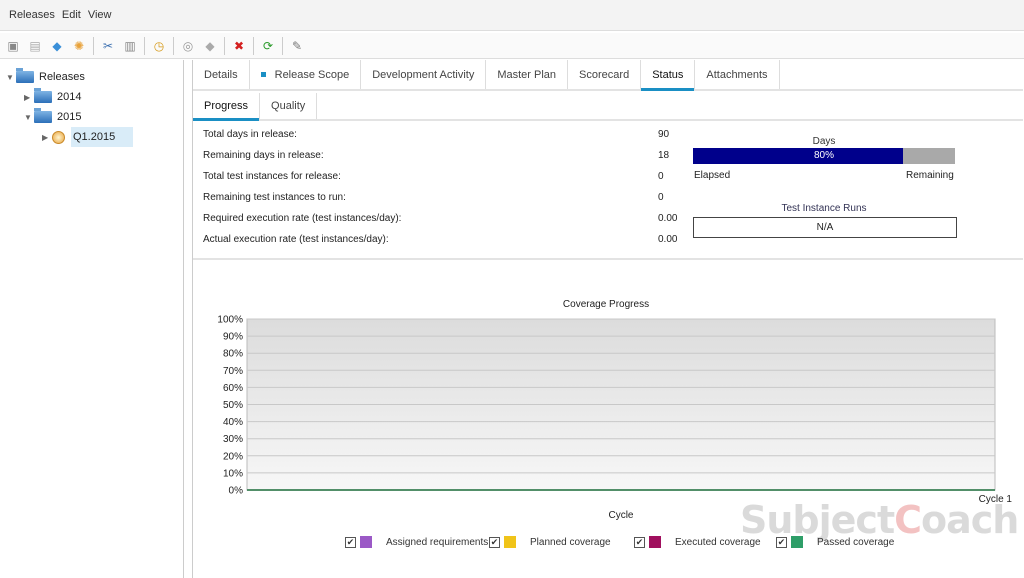  I want to click on tree-node-label: Q1.2015, so click(94, 137).